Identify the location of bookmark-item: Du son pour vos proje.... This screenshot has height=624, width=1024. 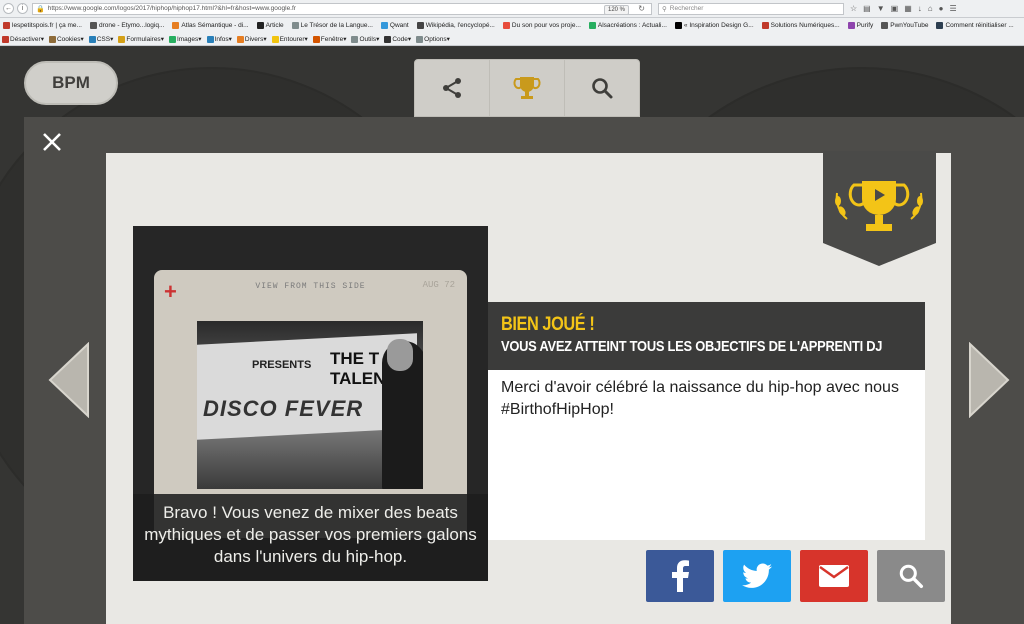
(541, 25).